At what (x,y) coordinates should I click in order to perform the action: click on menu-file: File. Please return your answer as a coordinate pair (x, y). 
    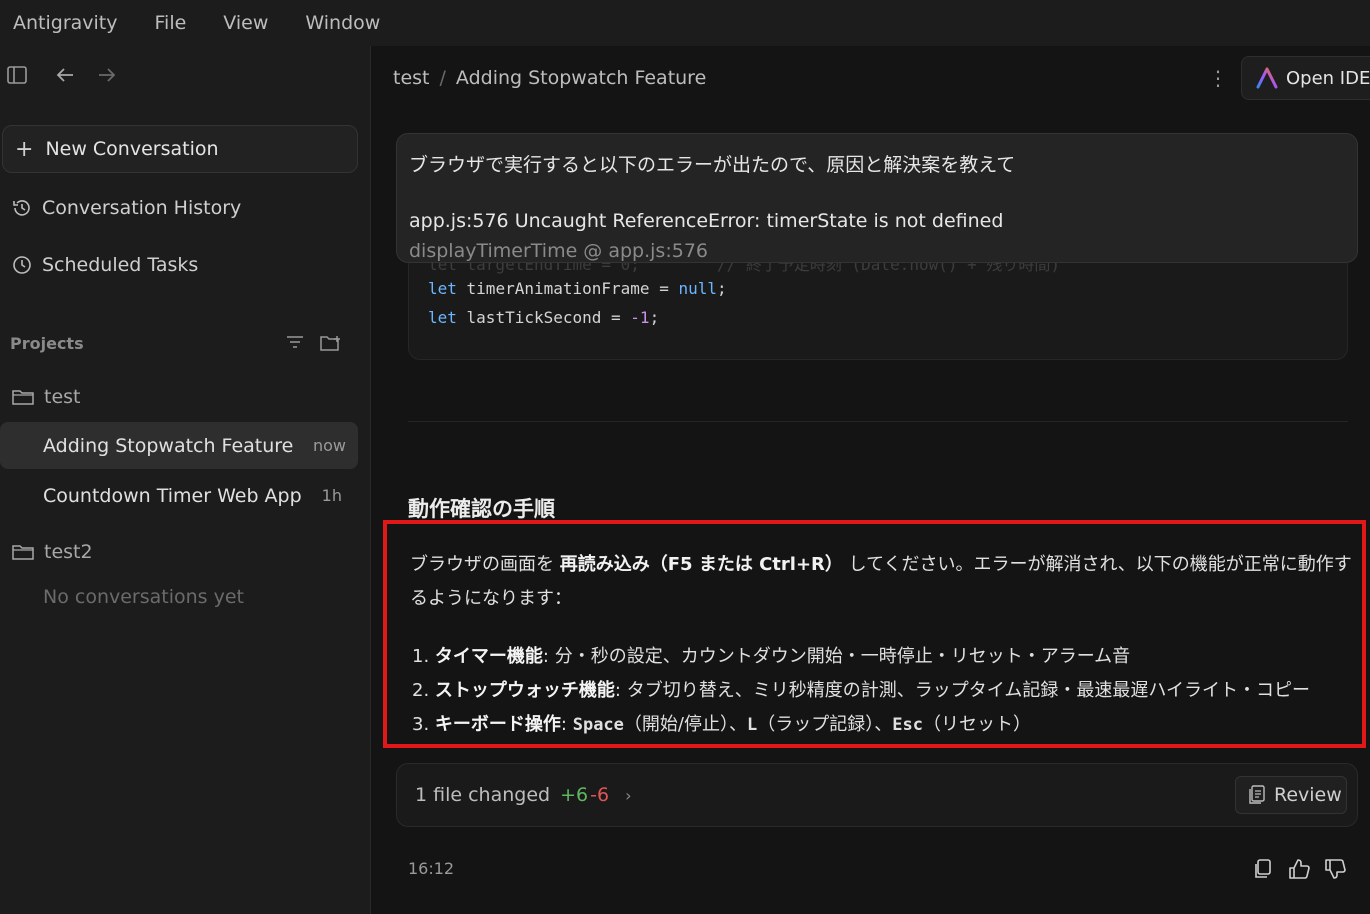
    Looking at the image, I should click on (171, 23).